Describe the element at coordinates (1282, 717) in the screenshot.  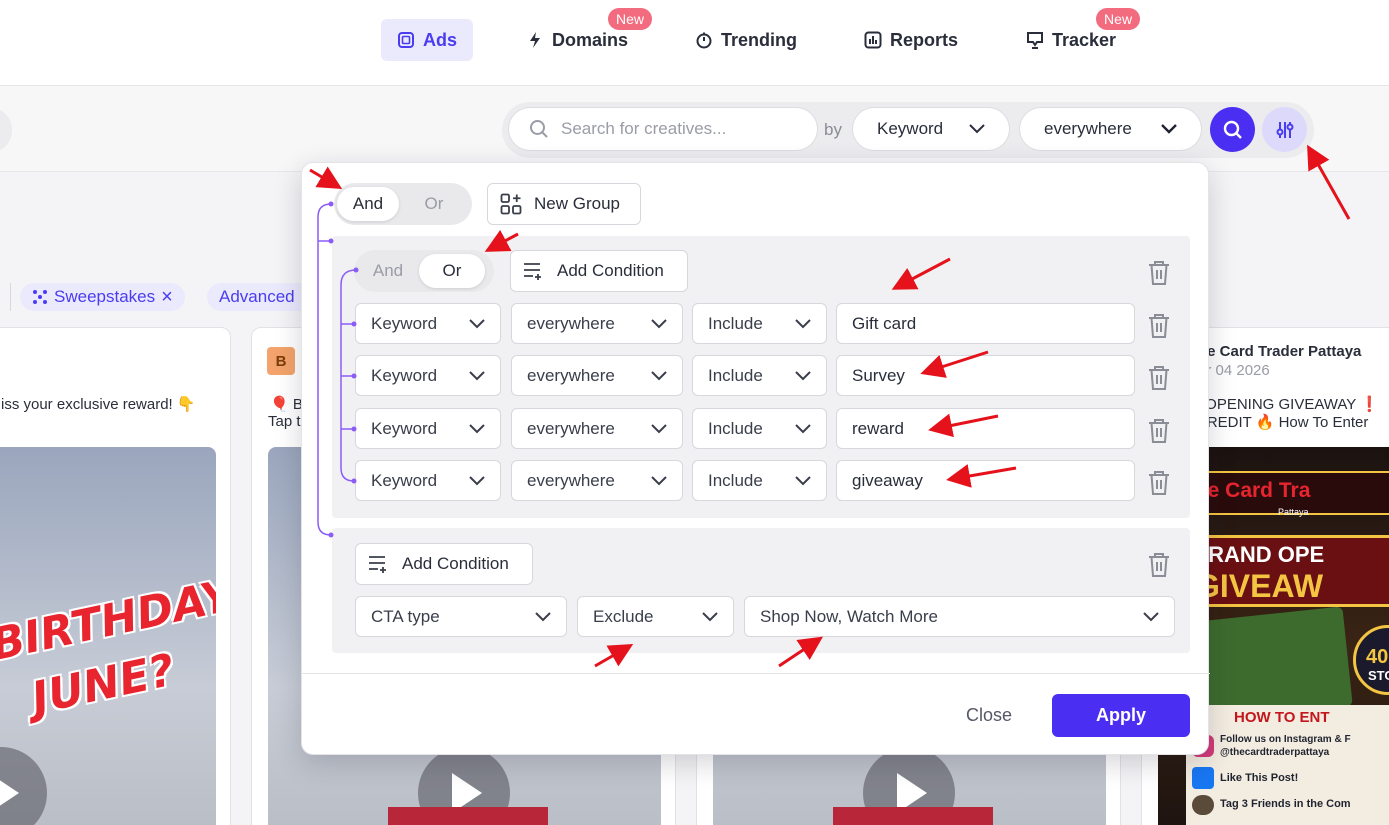
I see `how-to-title: HOW TO ENT` at that location.